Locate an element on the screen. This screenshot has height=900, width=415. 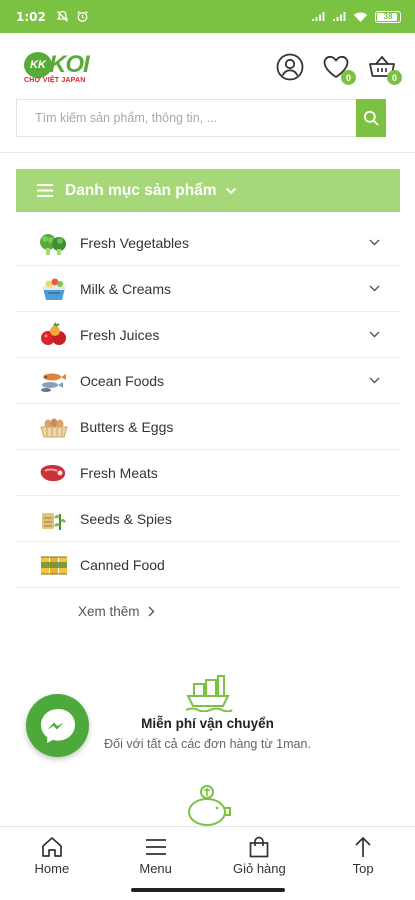
juice-icon is located at coordinates (54, 335).